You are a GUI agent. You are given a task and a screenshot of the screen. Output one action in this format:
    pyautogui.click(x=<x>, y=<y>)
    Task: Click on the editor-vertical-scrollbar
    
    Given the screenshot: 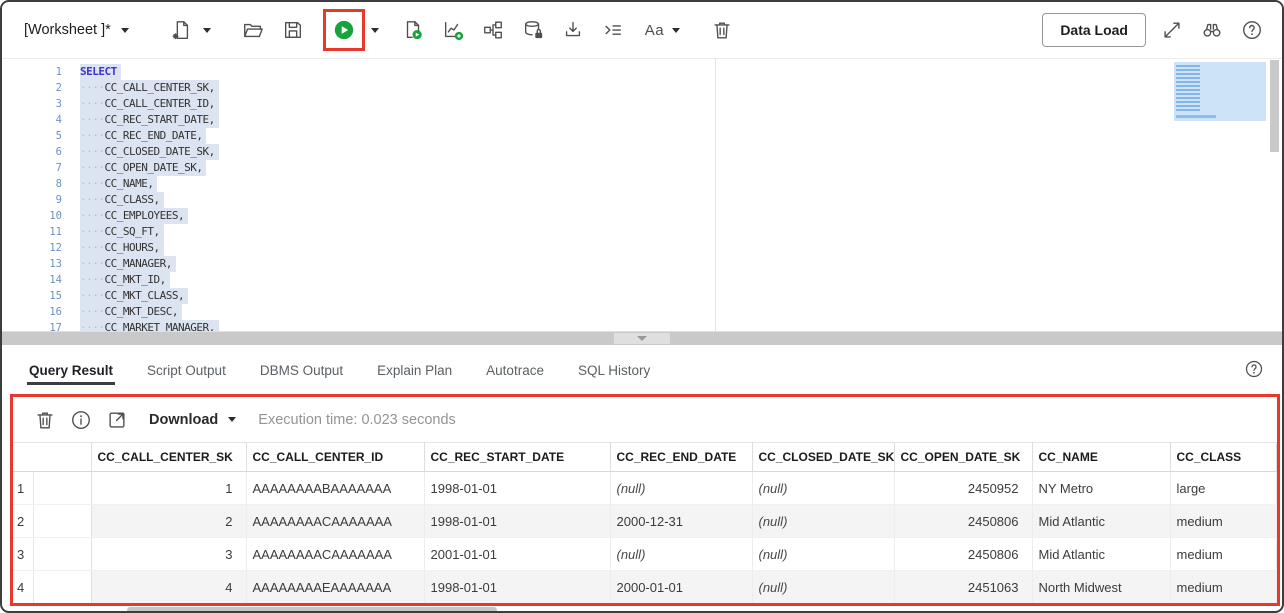 What is the action you would take?
    pyautogui.click(x=1274, y=106)
    